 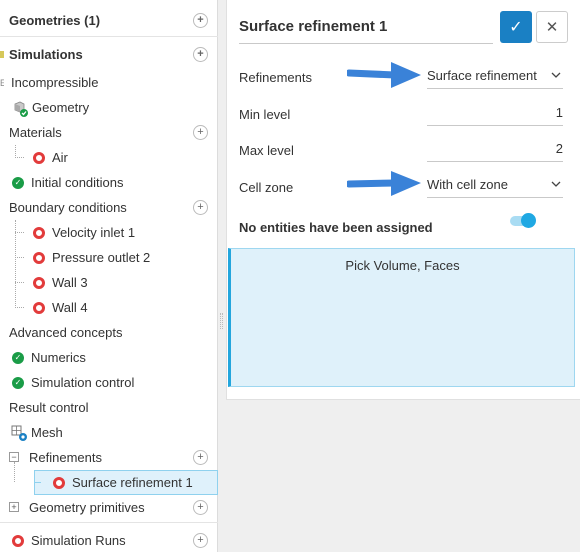 What do you see at coordinates (109, 307) in the screenshot?
I see `tree-item-wall4: Wall 4` at bounding box center [109, 307].